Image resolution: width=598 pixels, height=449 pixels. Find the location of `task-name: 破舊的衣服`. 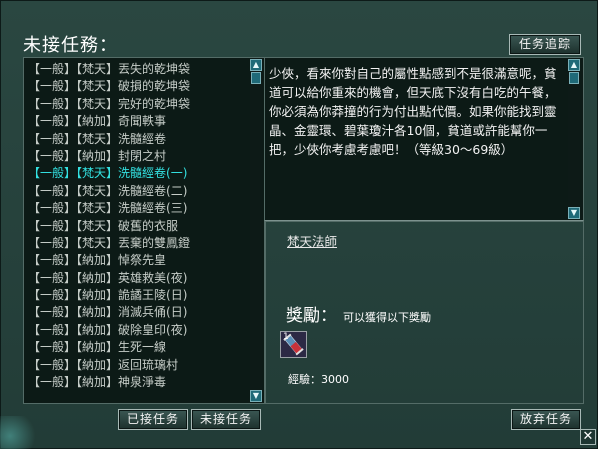

task-name: 破舊的衣服 is located at coordinates (148, 225).